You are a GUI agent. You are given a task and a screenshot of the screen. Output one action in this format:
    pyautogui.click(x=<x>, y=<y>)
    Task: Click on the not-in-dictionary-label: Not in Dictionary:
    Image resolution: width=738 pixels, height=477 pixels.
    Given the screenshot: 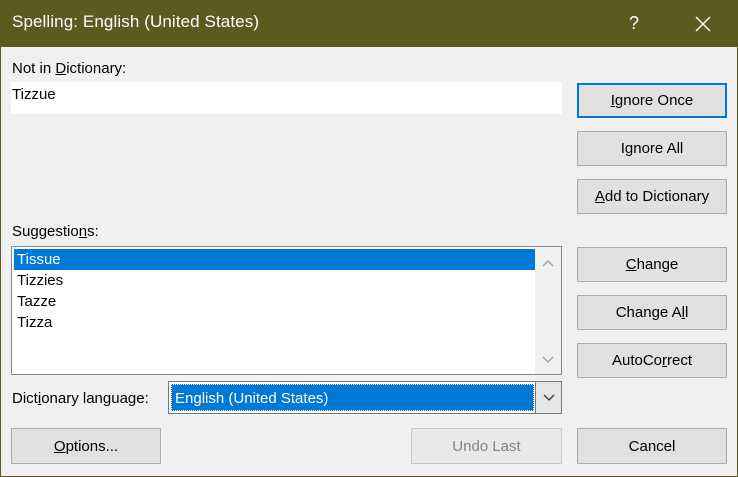 What is the action you would take?
    pyautogui.click(x=69, y=68)
    